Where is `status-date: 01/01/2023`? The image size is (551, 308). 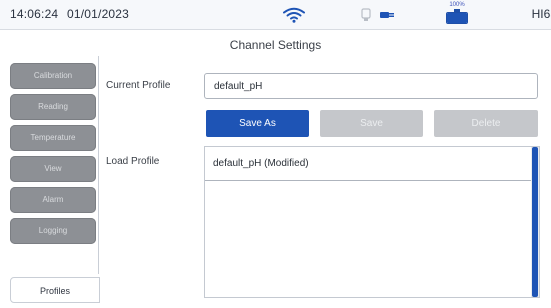
status-date: 01/01/2023 is located at coordinates (98, 14).